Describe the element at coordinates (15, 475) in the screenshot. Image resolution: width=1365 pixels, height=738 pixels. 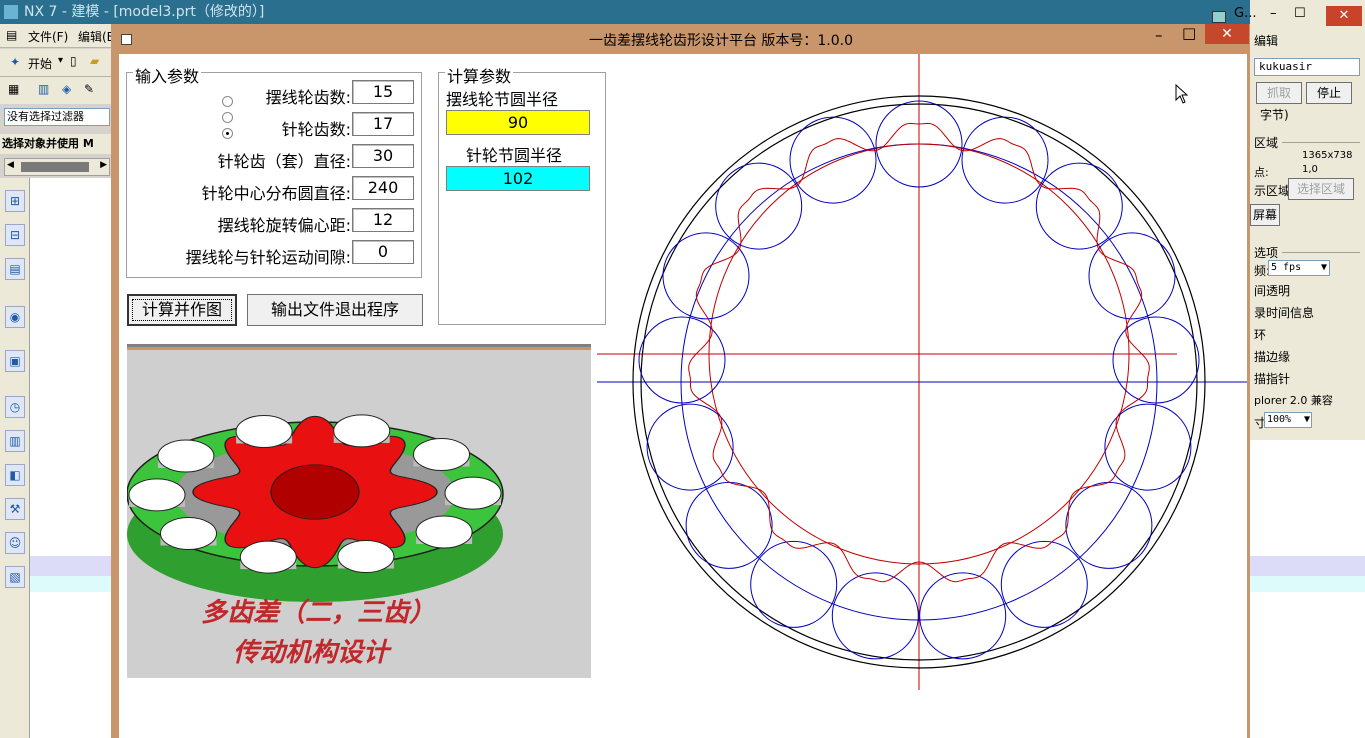
I see `palette-icon: ◧` at that location.